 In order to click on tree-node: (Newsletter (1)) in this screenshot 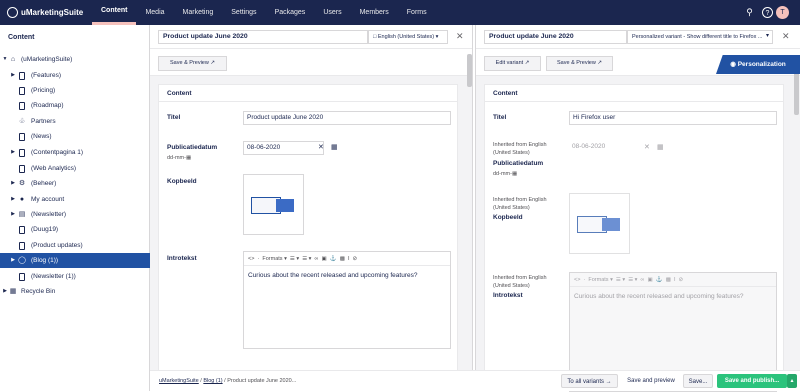, I will do `click(75, 276)`.